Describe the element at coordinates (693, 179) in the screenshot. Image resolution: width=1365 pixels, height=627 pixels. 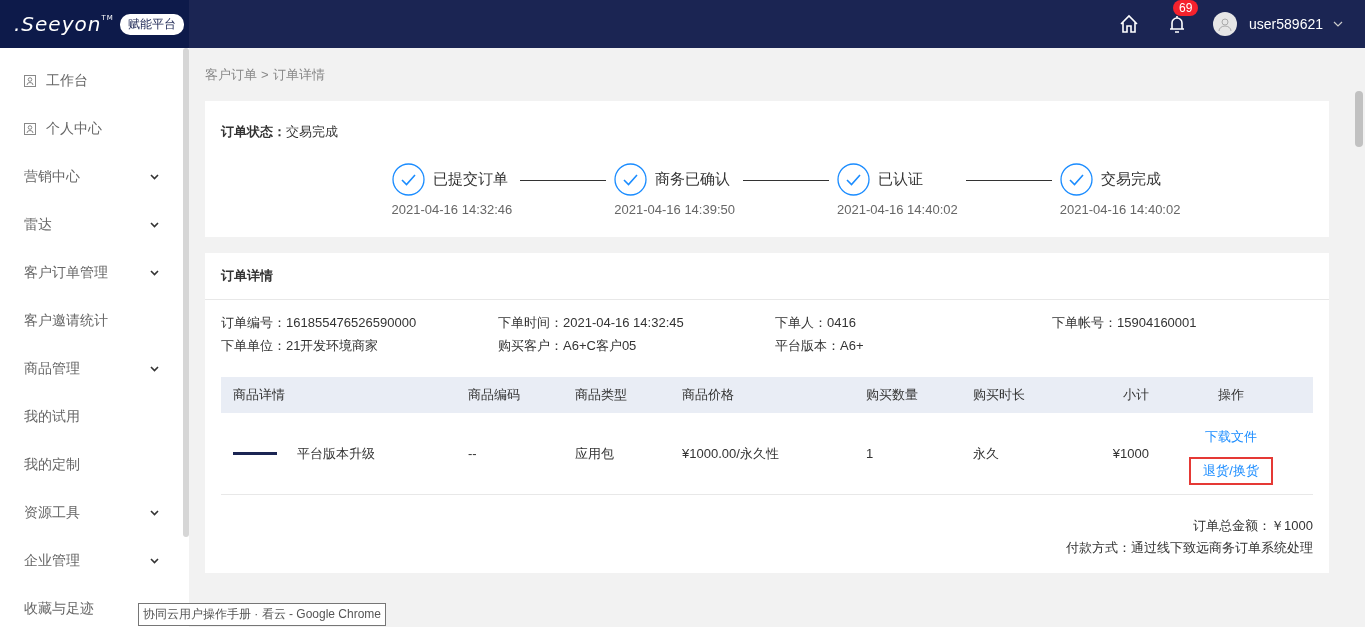
I see `step-label: 商务已确认` at that location.